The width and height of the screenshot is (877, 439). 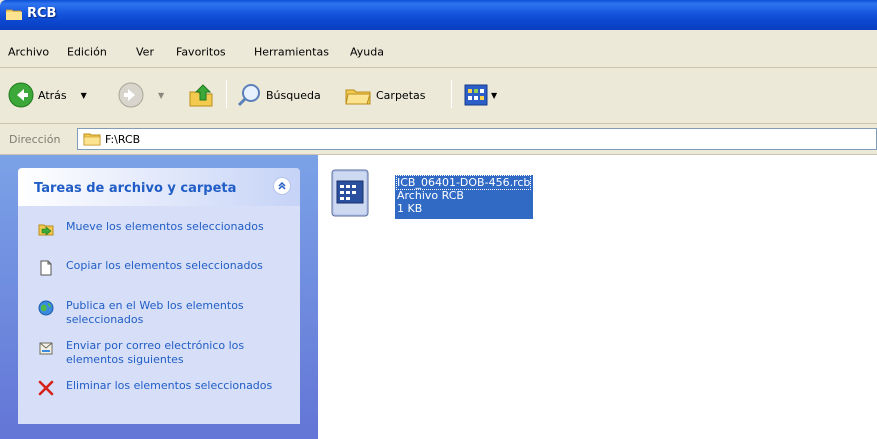 I want to click on task-move: Mueve los elementos seleccionados, so click(x=162, y=228).